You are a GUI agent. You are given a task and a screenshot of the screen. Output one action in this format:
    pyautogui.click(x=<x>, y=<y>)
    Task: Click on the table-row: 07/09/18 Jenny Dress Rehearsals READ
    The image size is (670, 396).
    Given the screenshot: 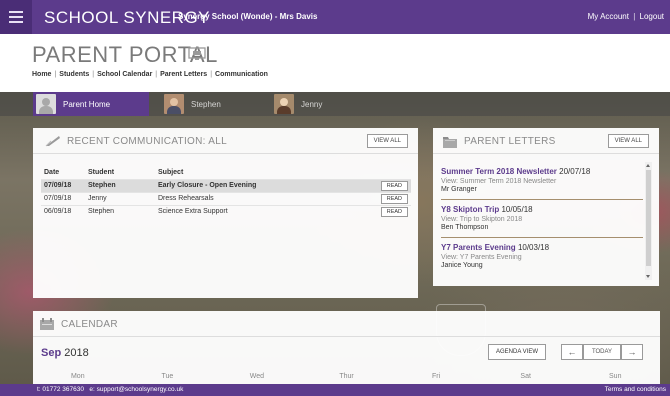 What is the action you would take?
    pyautogui.click(x=226, y=198)
    